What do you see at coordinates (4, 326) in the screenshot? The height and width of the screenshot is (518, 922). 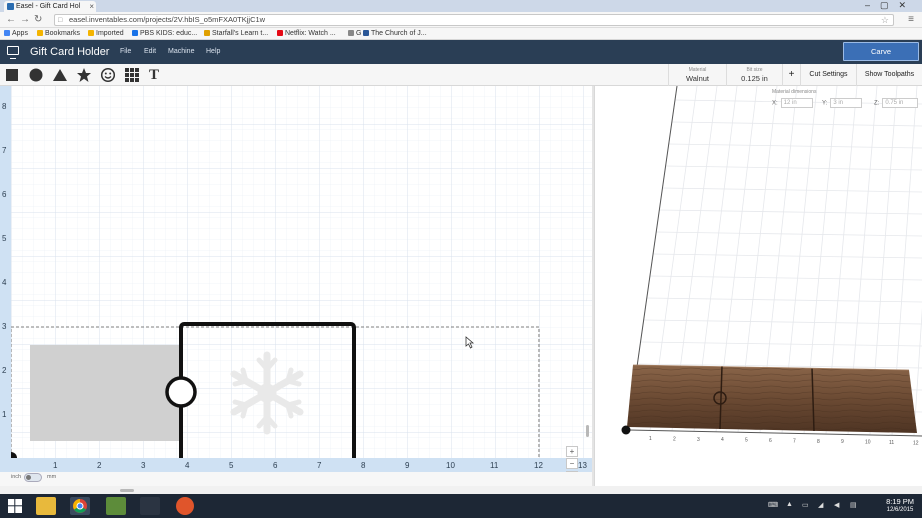 I see `y-tick: 3` at bounding box center [4, 326].